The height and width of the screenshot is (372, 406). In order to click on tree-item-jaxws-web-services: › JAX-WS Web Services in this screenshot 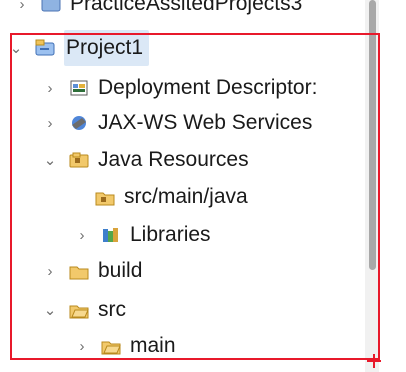, I will do `click(176, 123)`.